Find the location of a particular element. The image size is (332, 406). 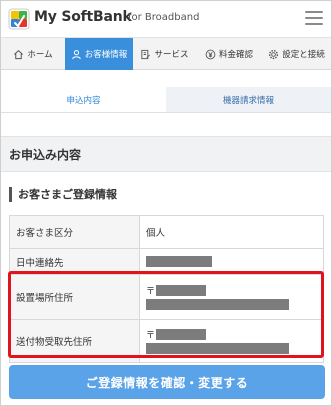

table-row: 設置場所住所 〒 is located at coordinates (166, 297).